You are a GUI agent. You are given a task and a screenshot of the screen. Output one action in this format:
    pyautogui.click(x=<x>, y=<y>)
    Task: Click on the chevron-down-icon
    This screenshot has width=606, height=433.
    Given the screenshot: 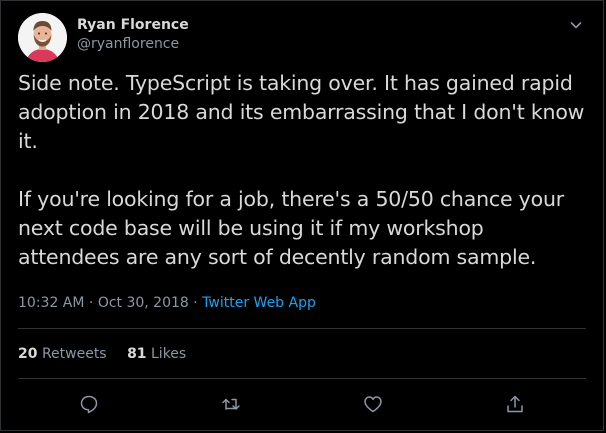 What is the action you would take?
    pyautogui.click(x=576, y=24)
    